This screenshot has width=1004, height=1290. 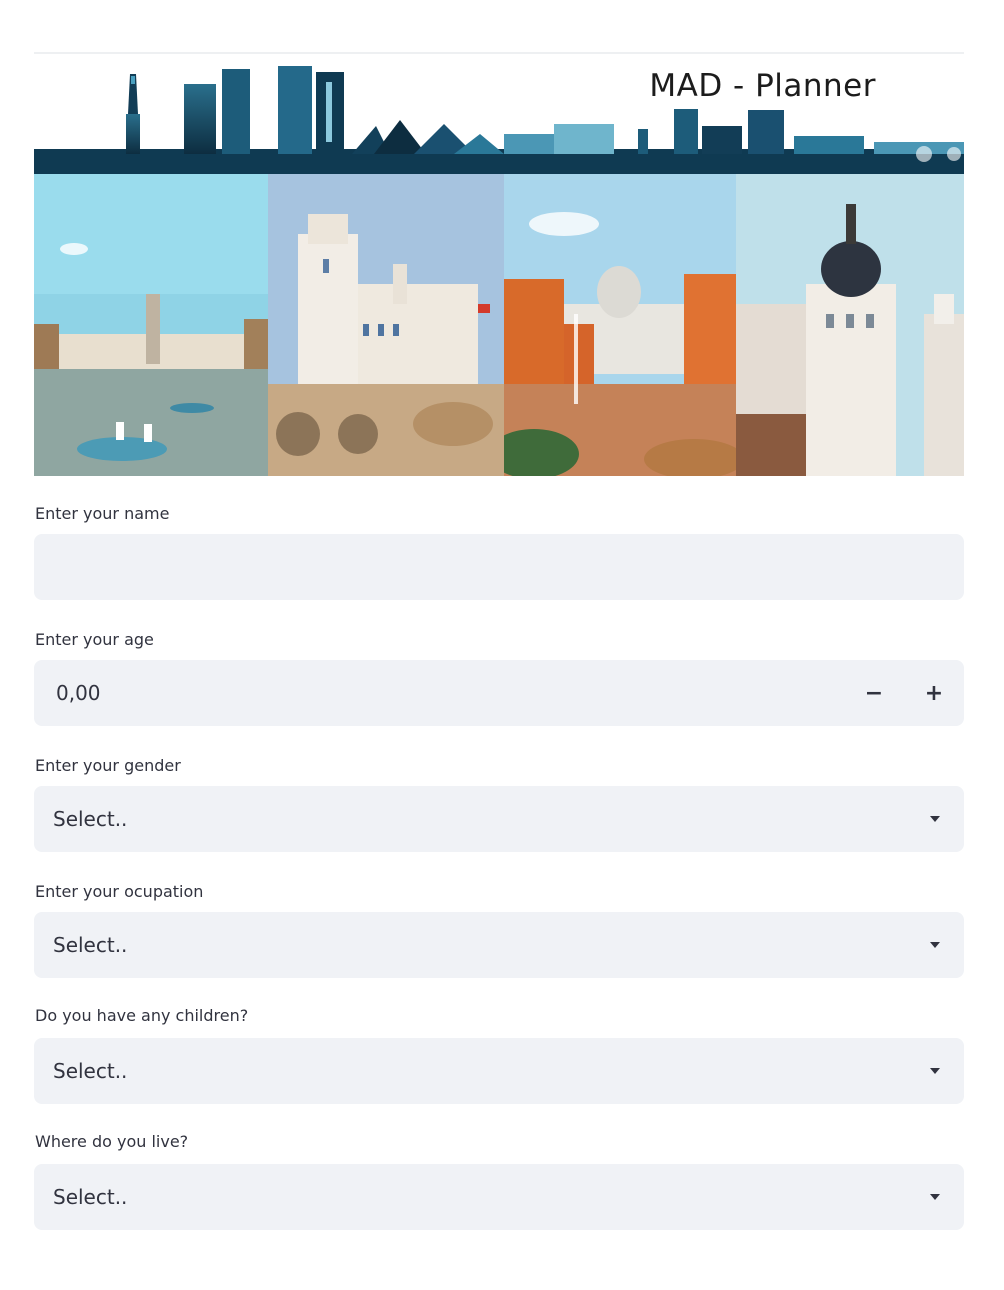 I want to click on plus-icon: +, so click(x=934, y=693).